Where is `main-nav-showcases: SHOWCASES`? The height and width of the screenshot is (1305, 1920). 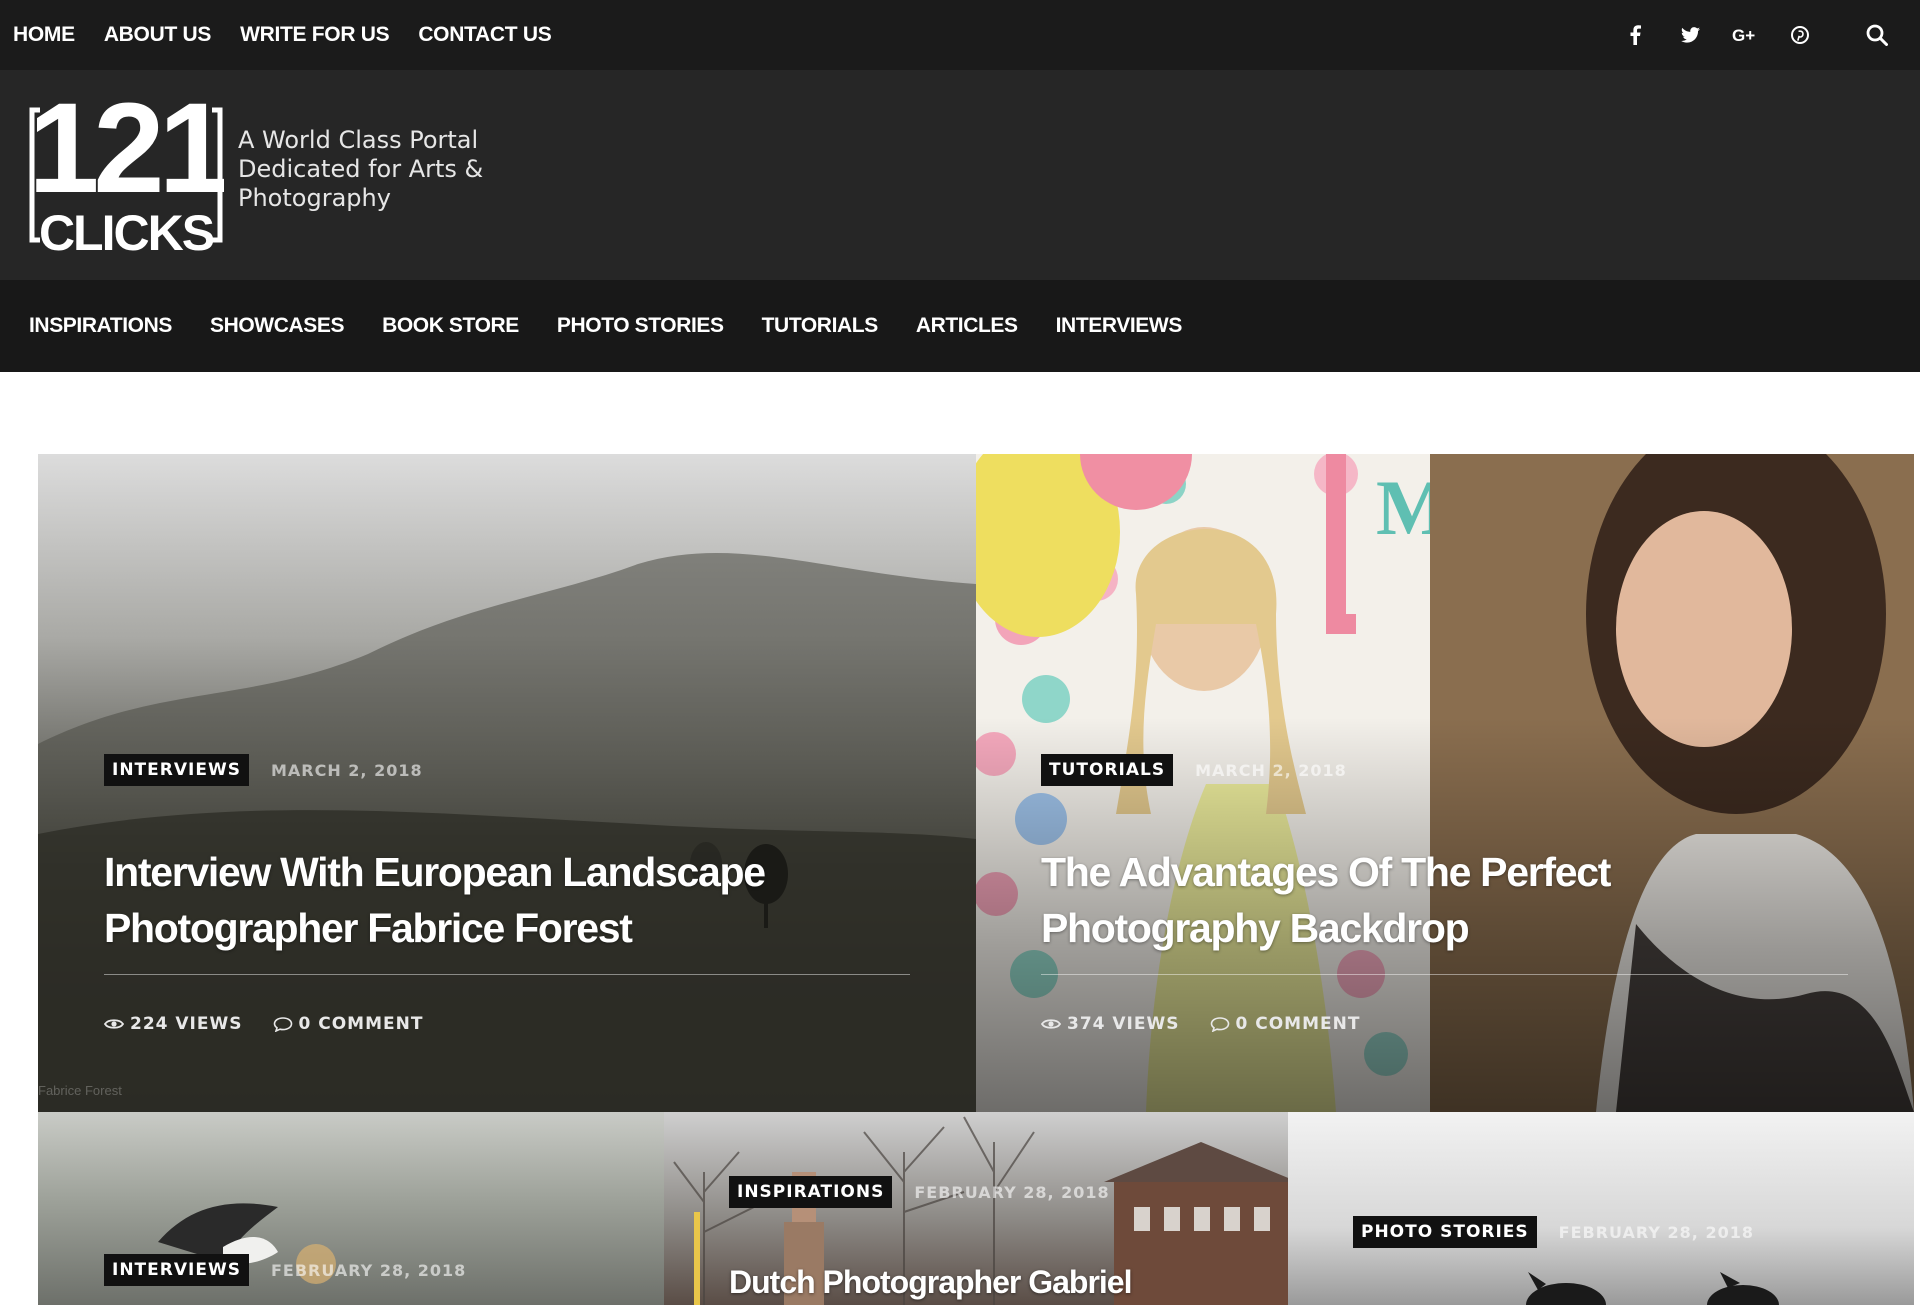 main-nav-showcases: SHOWCASES is located at coordinates (277, 326).